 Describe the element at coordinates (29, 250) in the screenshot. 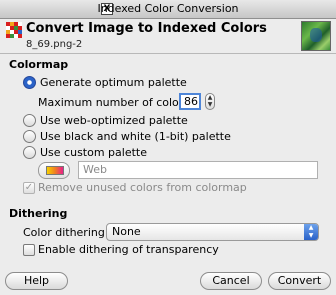

I see `dither-transparency-checkbox` at that location.